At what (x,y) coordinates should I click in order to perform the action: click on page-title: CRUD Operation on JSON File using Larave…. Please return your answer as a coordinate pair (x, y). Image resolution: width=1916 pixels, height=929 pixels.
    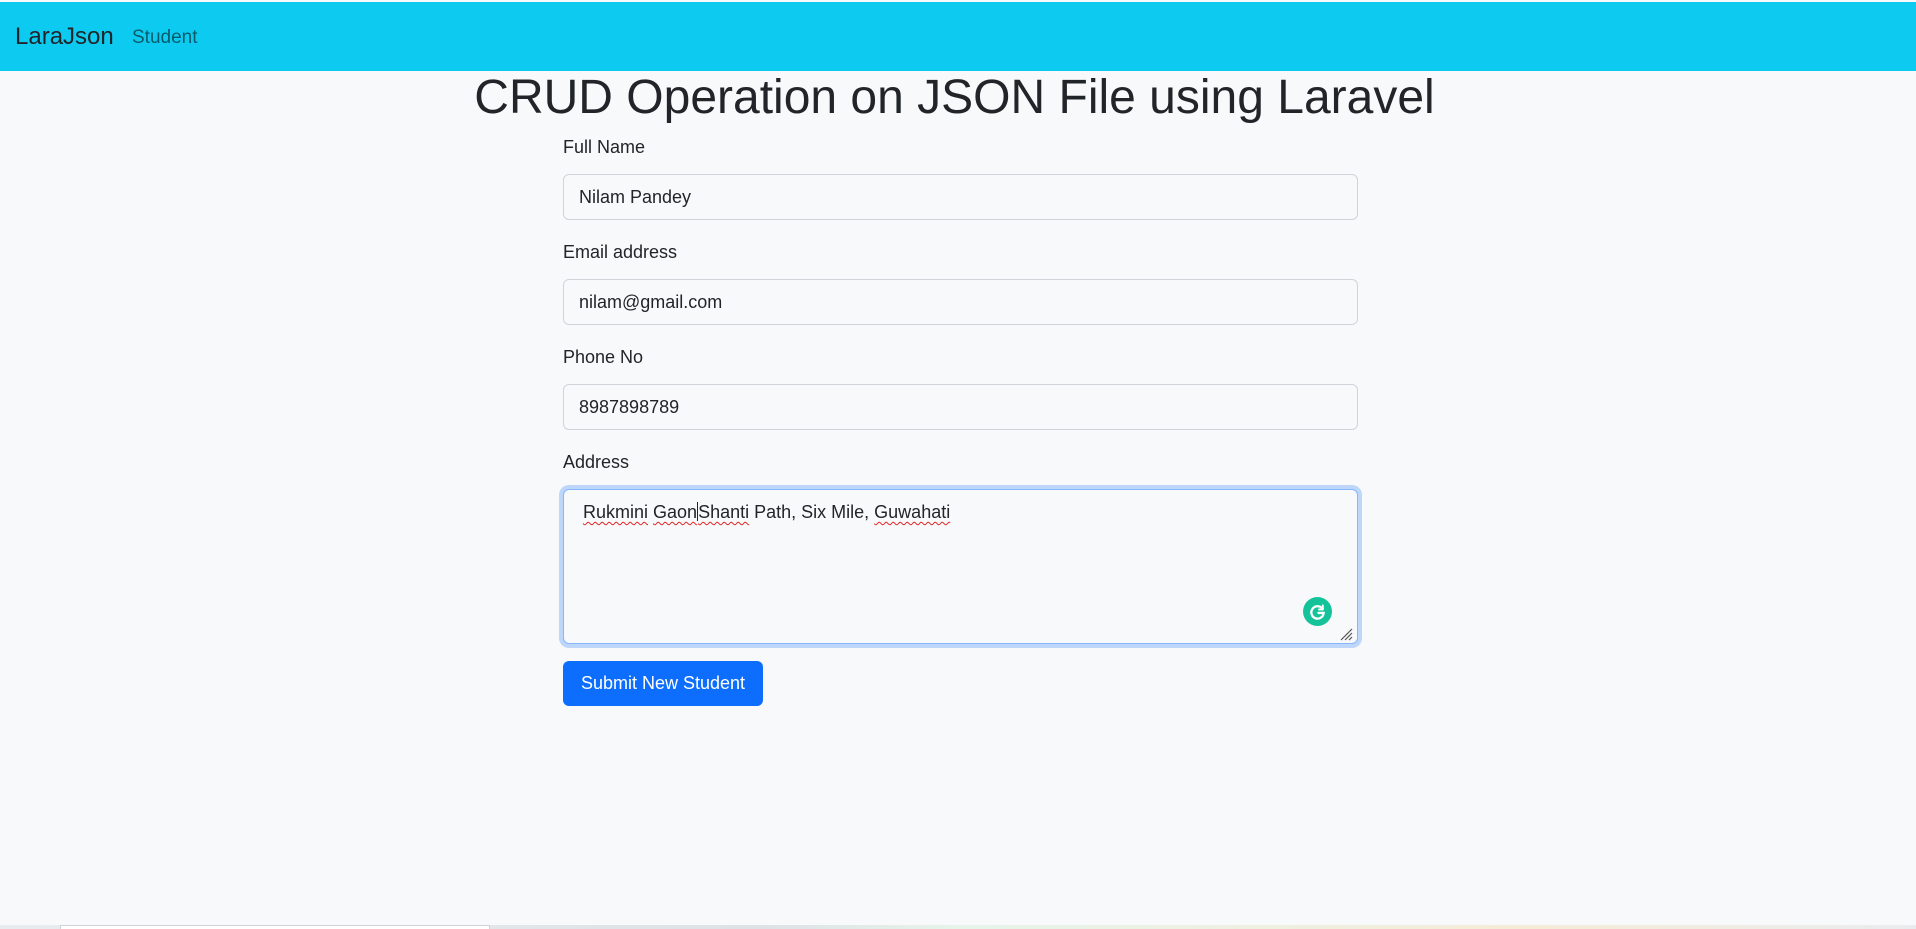
    Looking at the image, I should click on (954, 97).